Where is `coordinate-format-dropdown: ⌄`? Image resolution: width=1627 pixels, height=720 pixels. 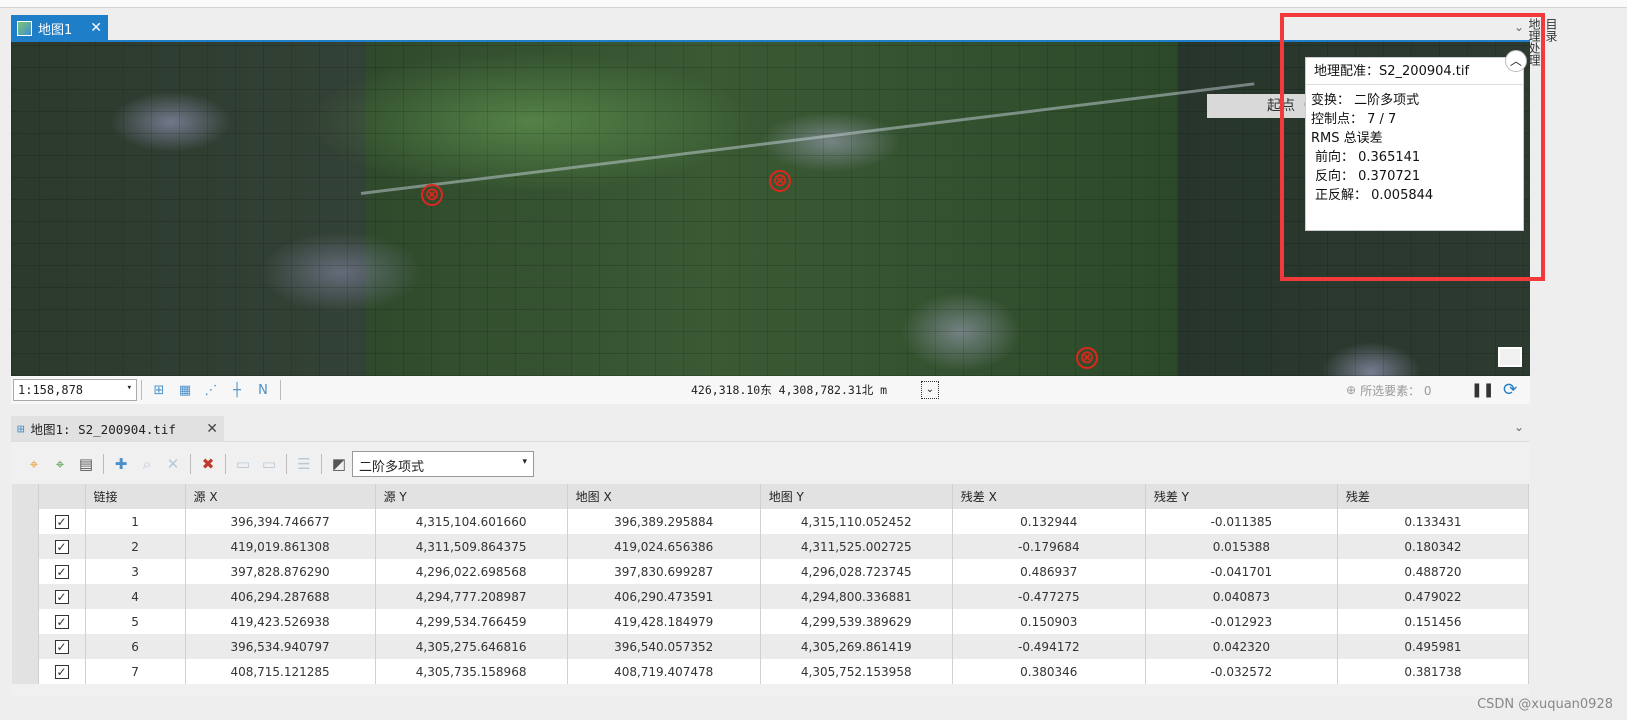
coordinate-format-dropdown: ⌄ is located at coordinates (930, 390).